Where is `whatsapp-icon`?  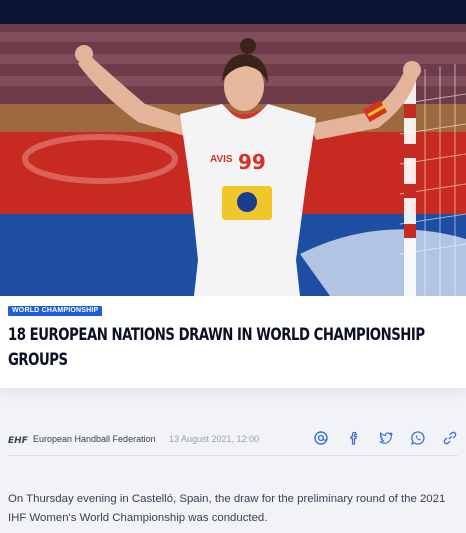
whatsapp-icon is located at coordinates (418, 438).